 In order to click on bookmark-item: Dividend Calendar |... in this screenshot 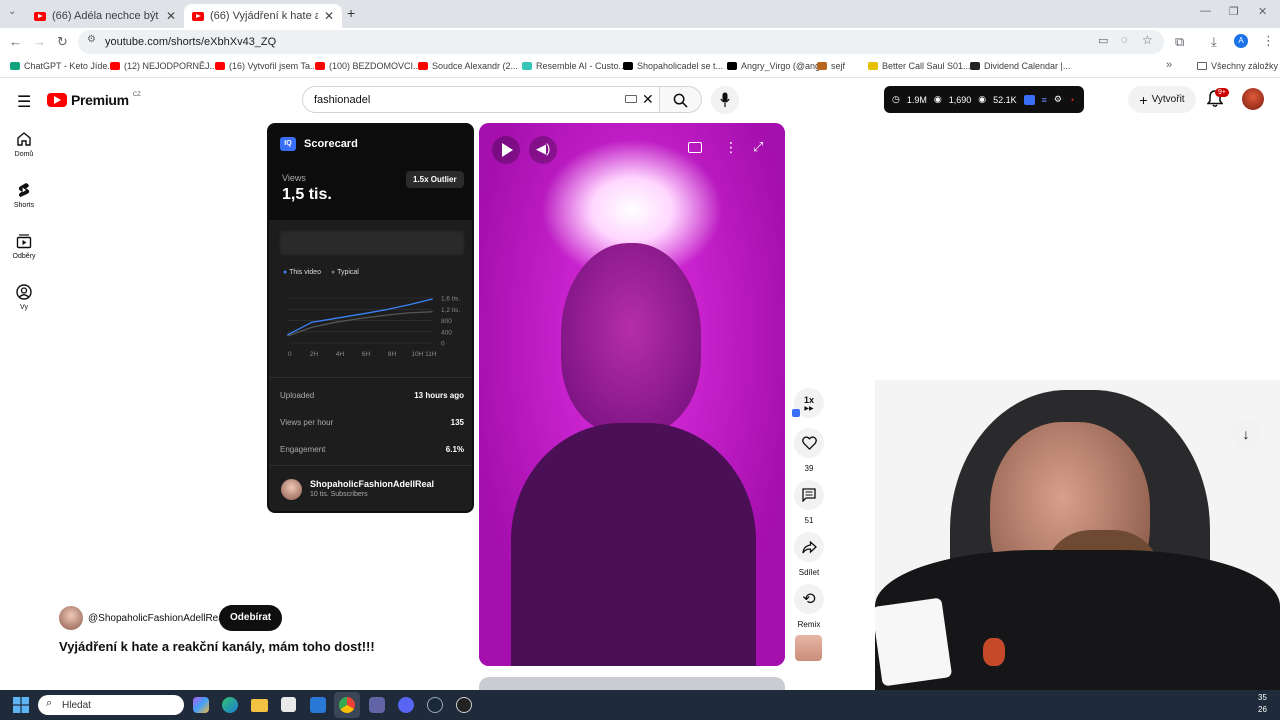, I will do `click(1020, 66)`.